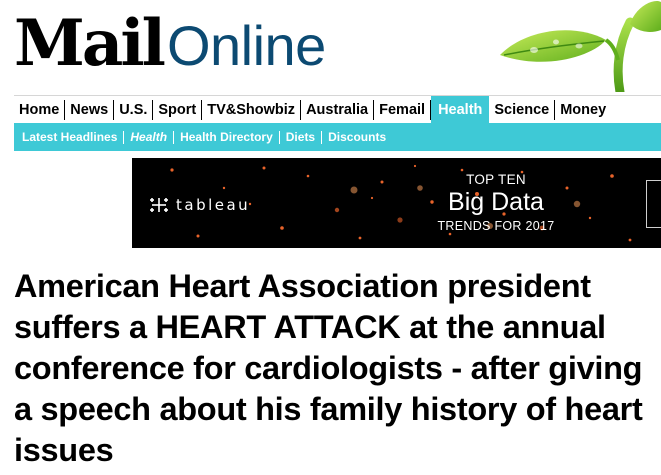  Describe the element at coordinates (583, 110) in the screenshot. I see `nav-money: Money` at that location.